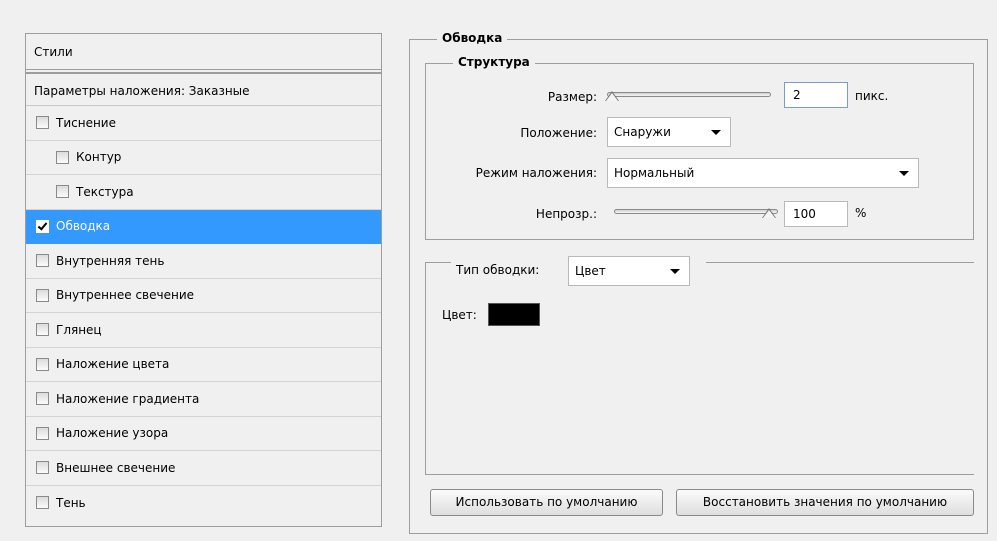 This screenshot has width=997, height=541. I want to click on color-label: Цвет:, so click(459, 315).